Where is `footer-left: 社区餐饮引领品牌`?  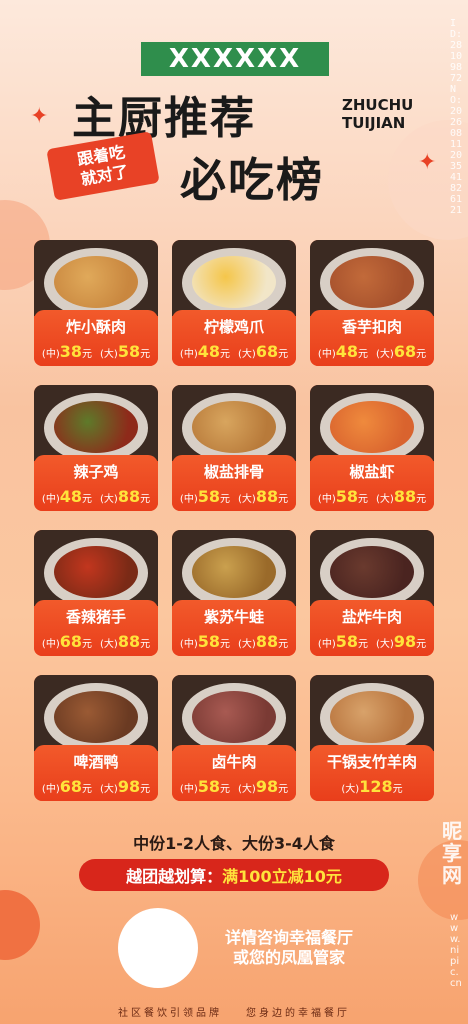 footer-left: 社区餐饮引领品牌 is located at coordinates (170, 1013).